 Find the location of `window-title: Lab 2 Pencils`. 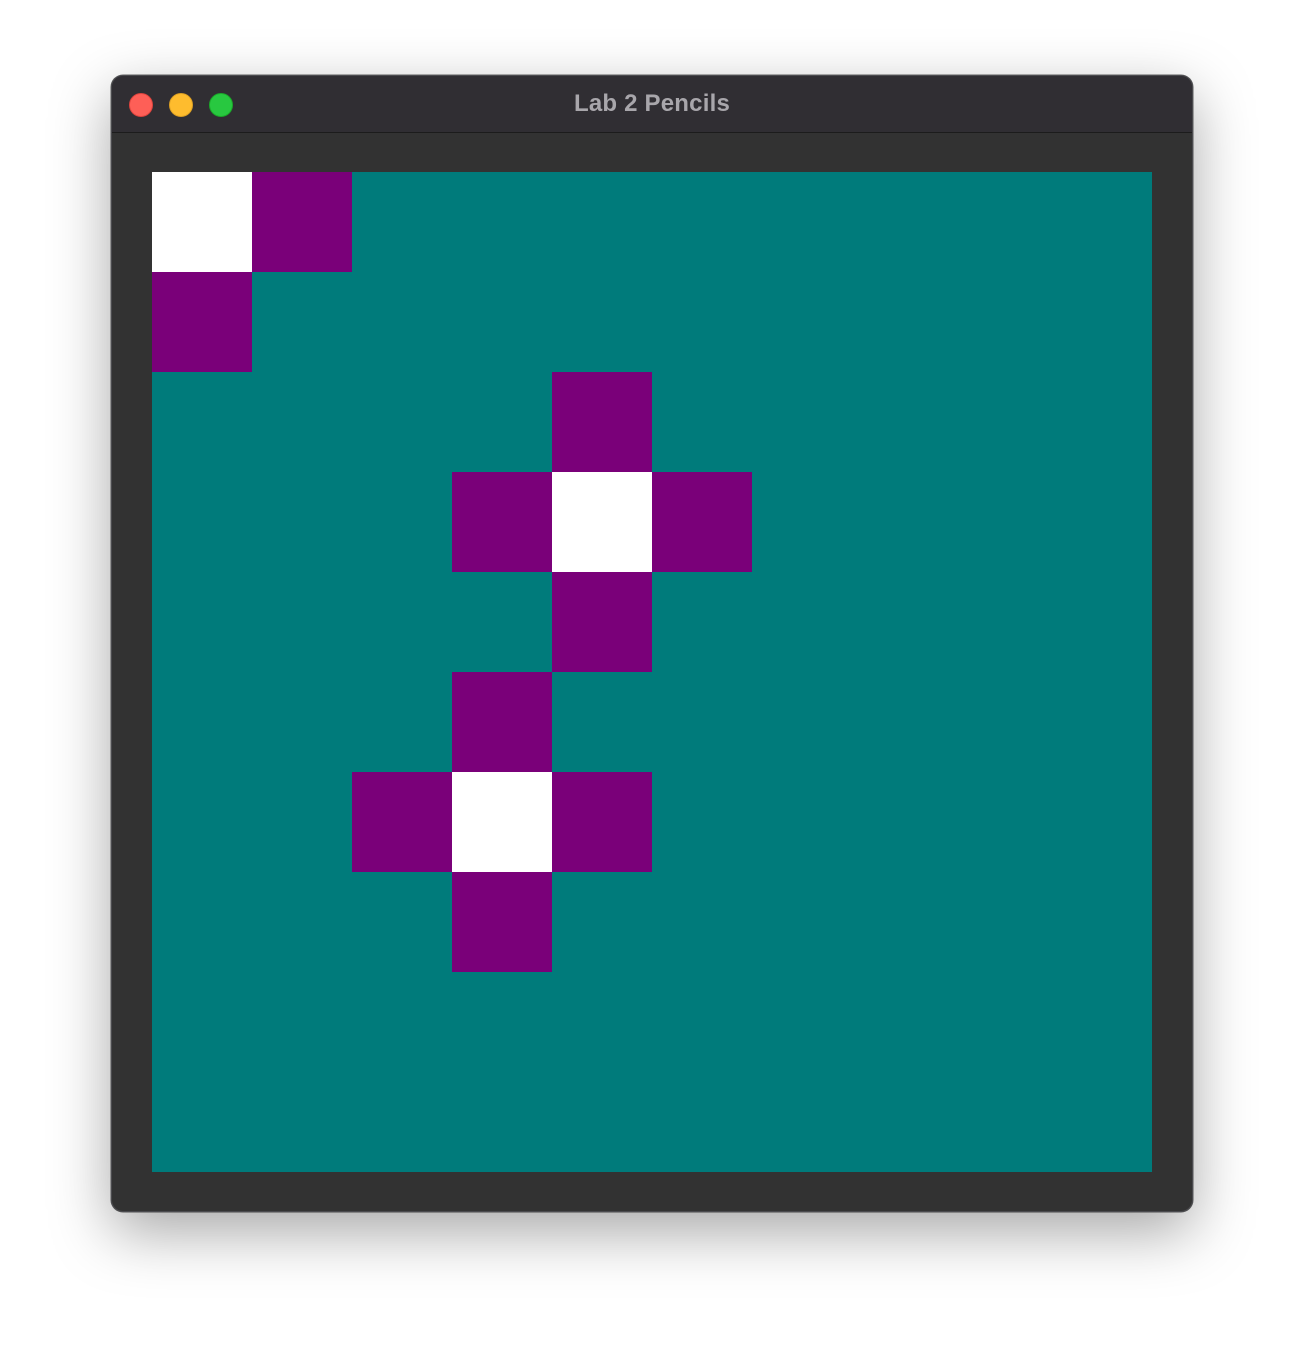

window-title: Lab 2 Pencils is located at coordinates (652, 103).